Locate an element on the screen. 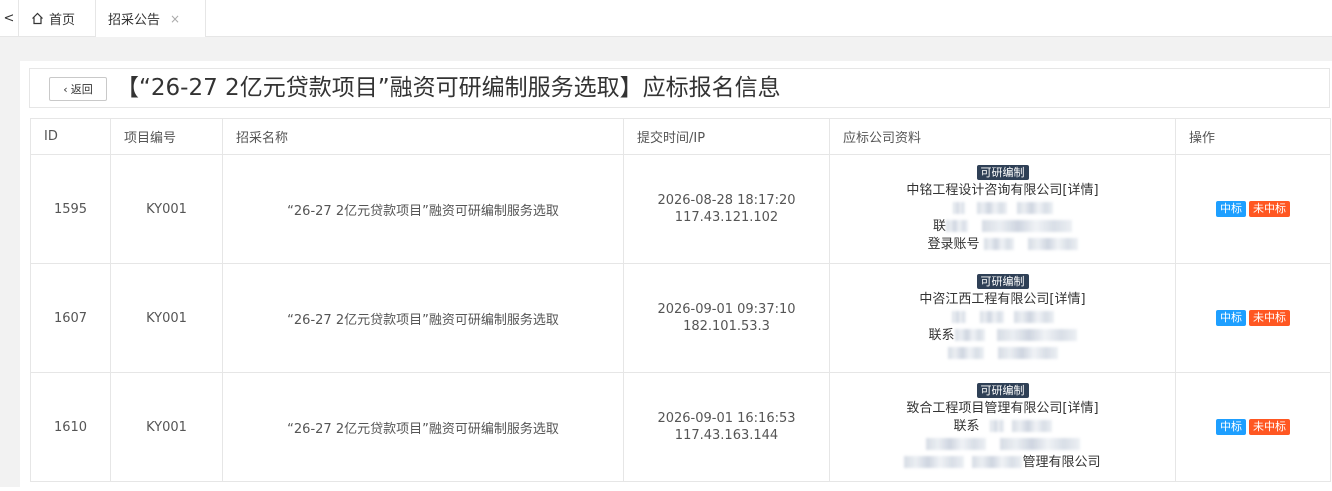  tab-home-label: 首页 is located at coordinates (62, 20).